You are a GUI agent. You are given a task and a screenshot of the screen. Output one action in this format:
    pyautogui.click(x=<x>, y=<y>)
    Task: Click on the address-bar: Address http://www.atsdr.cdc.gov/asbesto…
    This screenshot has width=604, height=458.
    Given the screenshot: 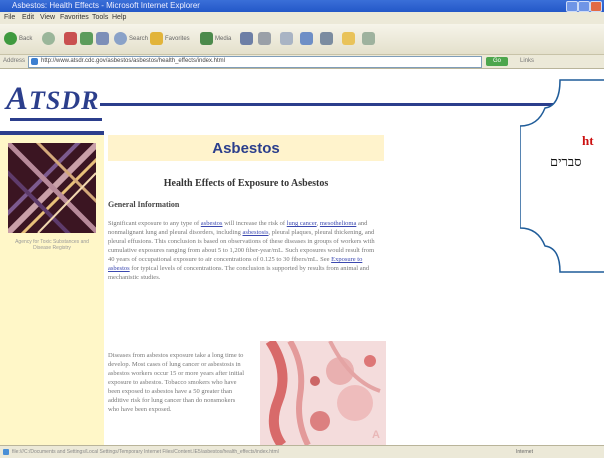 What is the action you would take?
    pyautogui.click(x=302, y=62)
    